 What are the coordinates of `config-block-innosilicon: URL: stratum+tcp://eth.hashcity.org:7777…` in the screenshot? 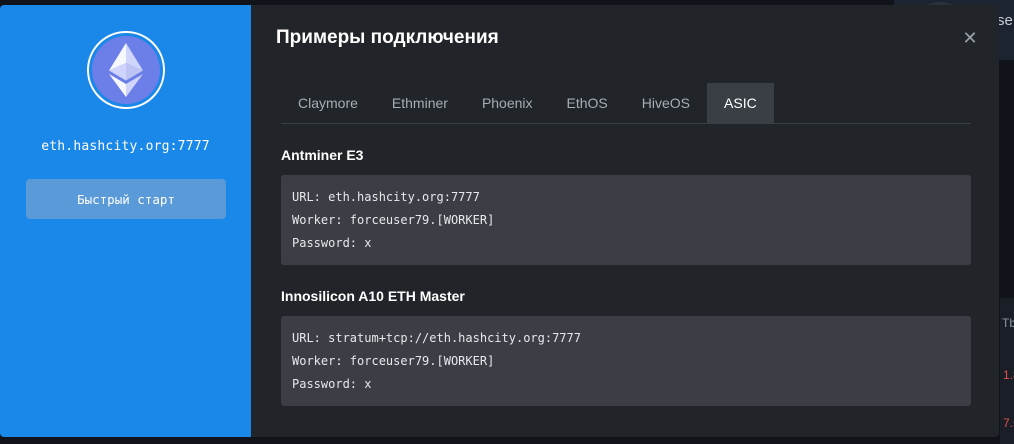 It's located at (626, 361).